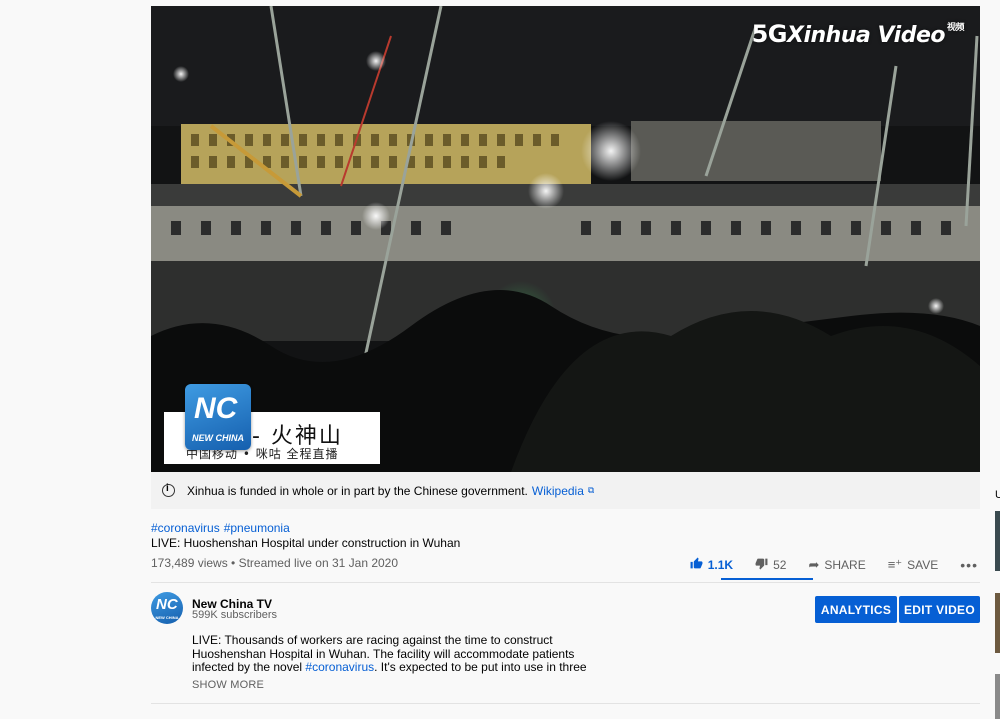 The height and width of the screenshot is (719, 1000). What do you see at coordinates (858, 34) in the screenshot?
I see `xinhua-watermark: 5GXinhua Video 视频` at bounding box center [858, 34].